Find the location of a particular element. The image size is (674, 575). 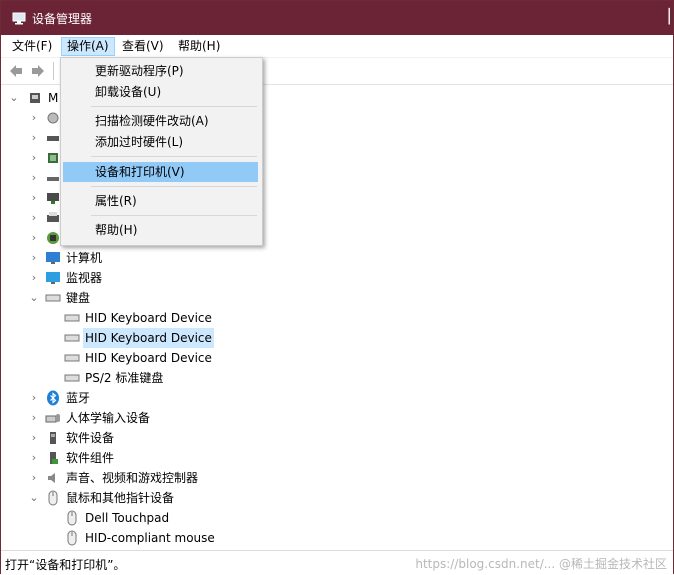

title-bar: 设备管理器 ▕ is located at coordinates (337, 18).